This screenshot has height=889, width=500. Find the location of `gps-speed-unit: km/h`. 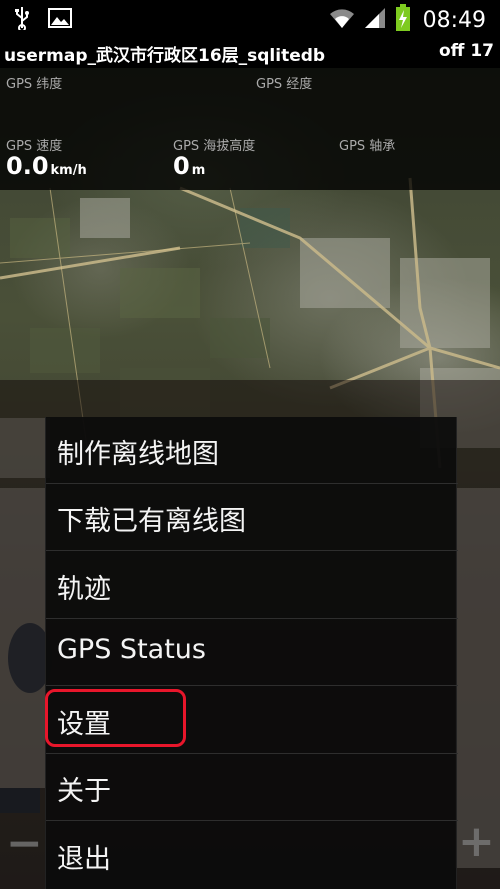

gps-speed-unit: km/h is located at coordinates (68, 170).